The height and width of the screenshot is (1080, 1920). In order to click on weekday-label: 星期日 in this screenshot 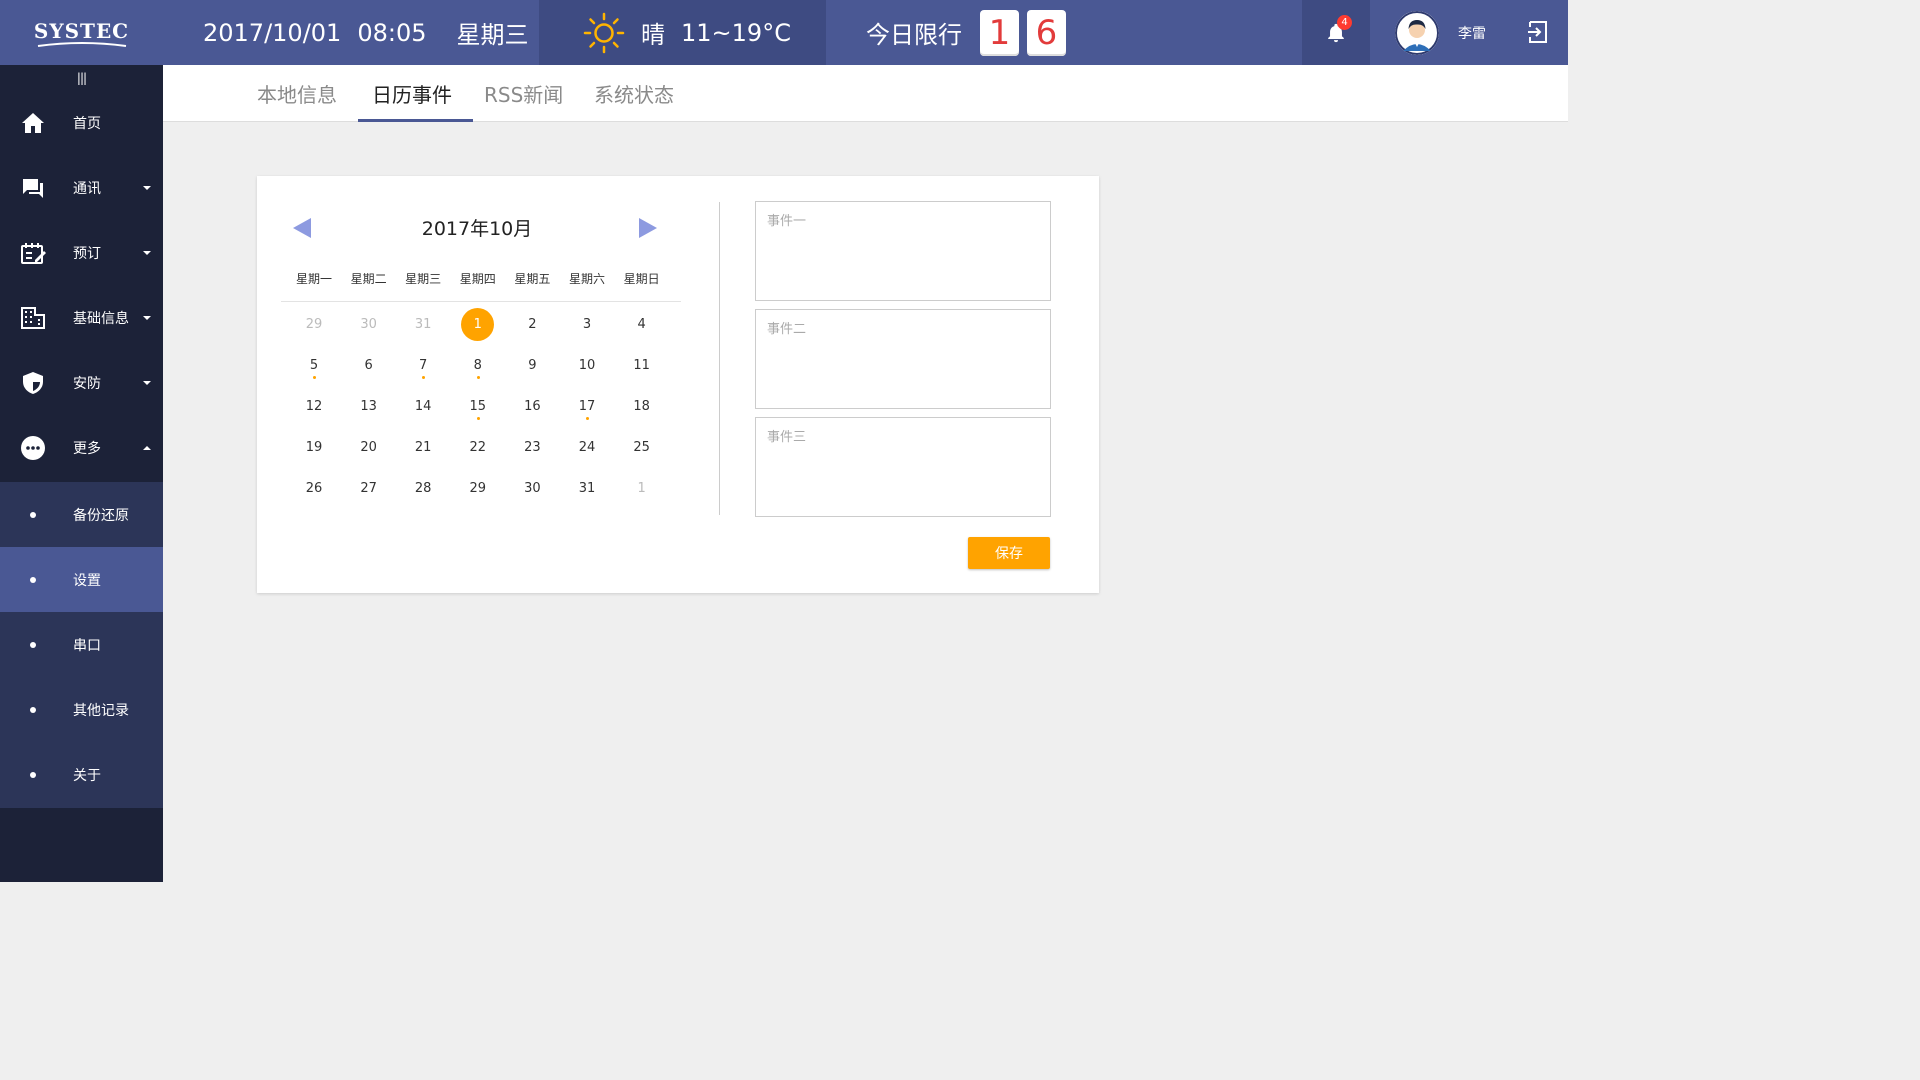, I will do `click(641, 279)`.